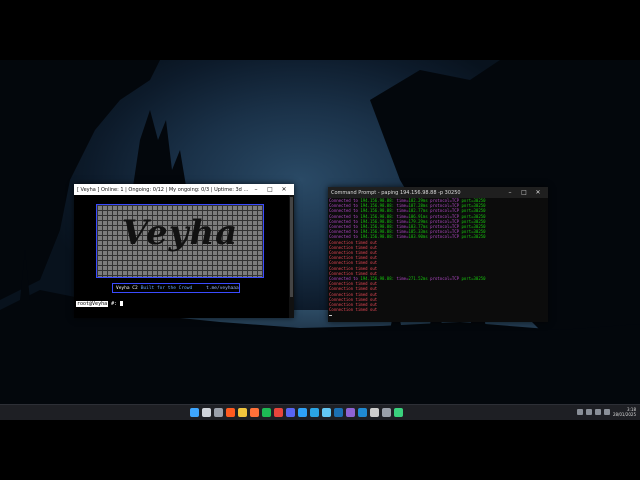 The image size is (640, 480). What do you see at coordinates (194, 412) in the screenshot?
I see `windows-start-icon` at bounding box center [194, 412].